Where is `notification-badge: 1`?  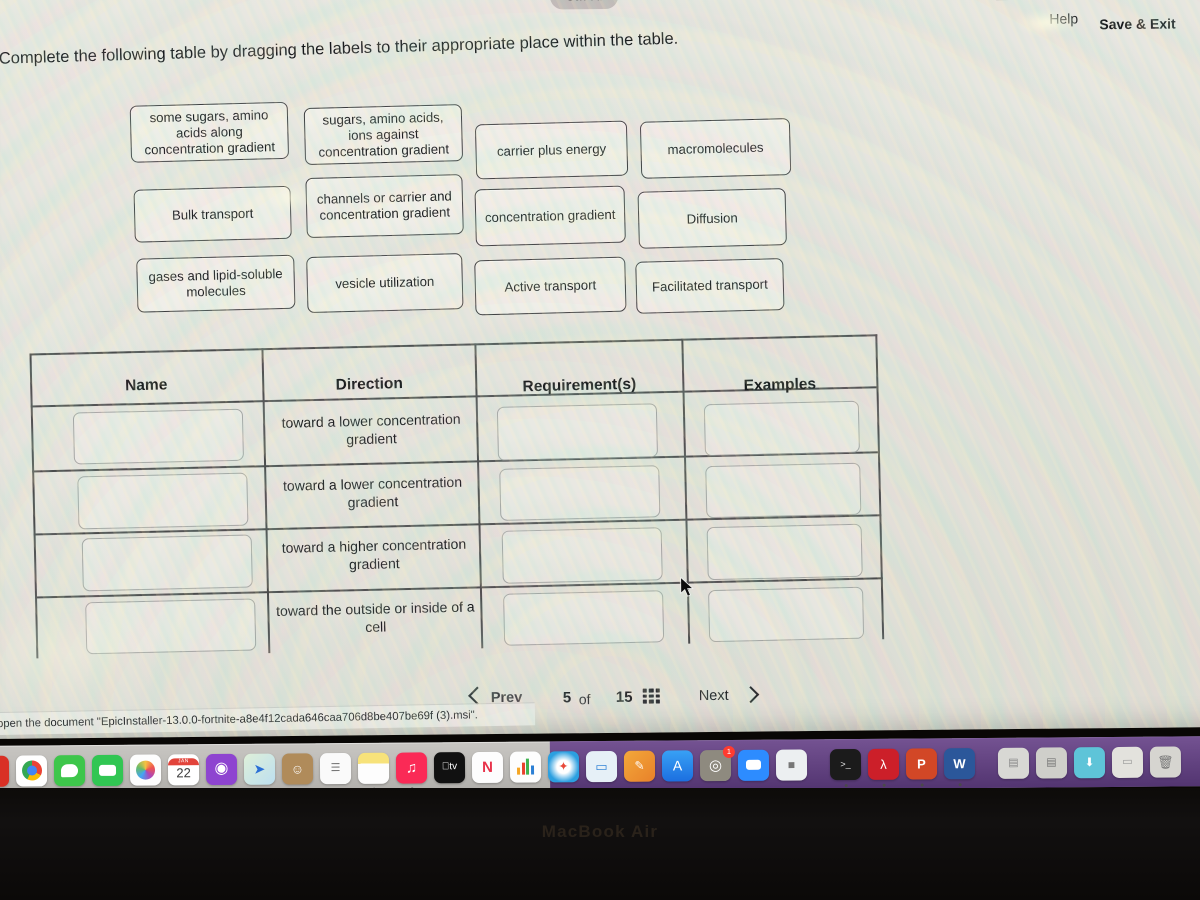
notification-badge: 1 is located at coordinates (728, 751).